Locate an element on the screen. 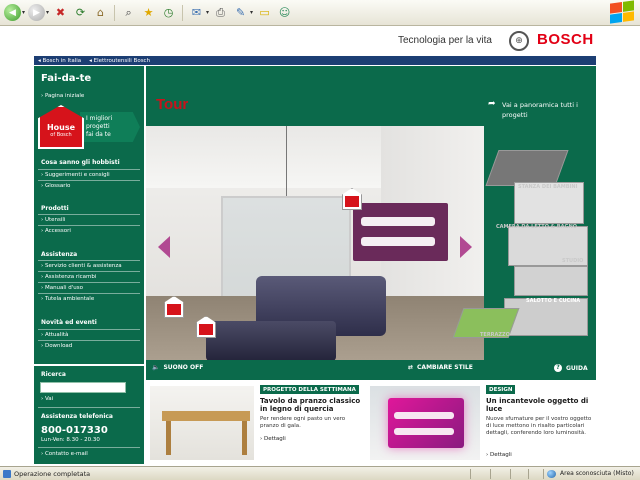 Image resolution: width=640 pixels, height=480 pixels. browser-toolbar: ◀ ▾ ▶ ▾ ✖ ⟳ ⌂ ⌕ ★ ◷ ✉ ▾ ⎙ ✎ ▾ ▭ ☺ is located at coordinates (320, 13).